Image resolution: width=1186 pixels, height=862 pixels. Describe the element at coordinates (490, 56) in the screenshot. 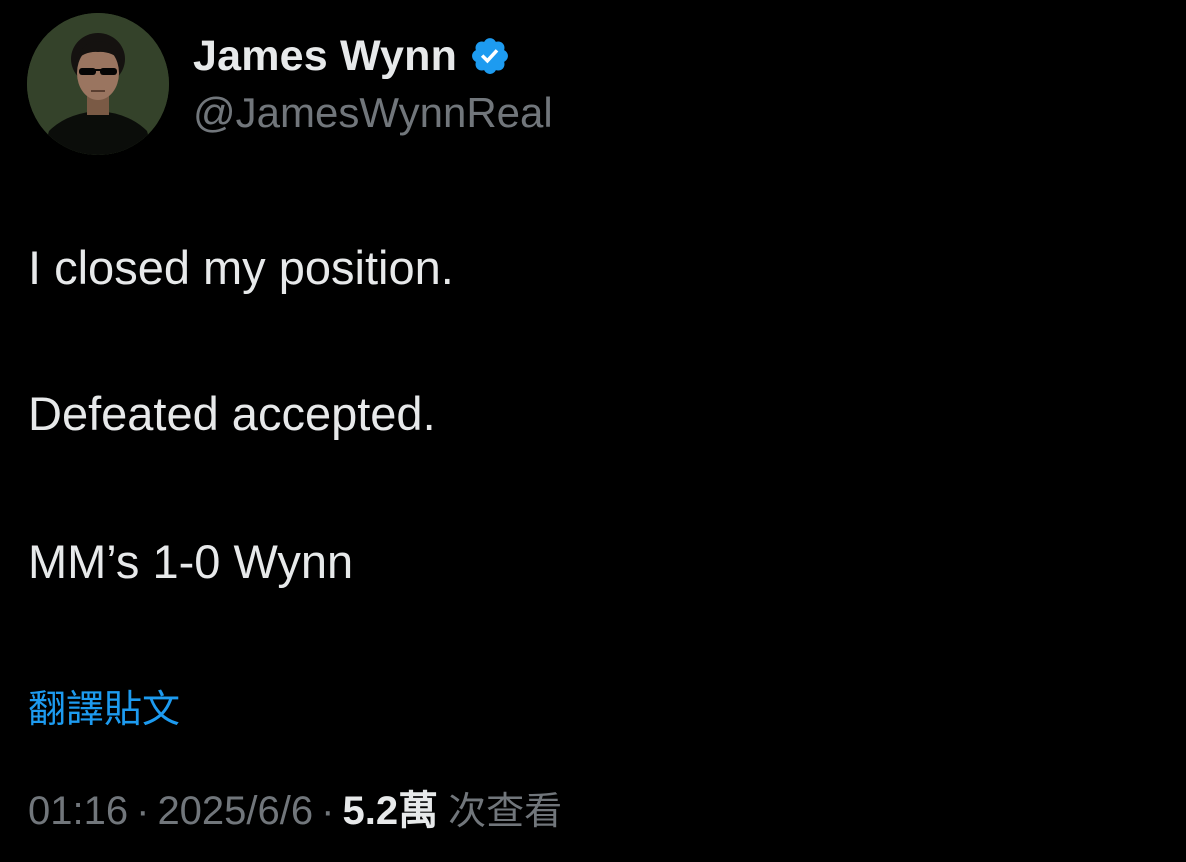

I see `verified-badge-icon` at that location.